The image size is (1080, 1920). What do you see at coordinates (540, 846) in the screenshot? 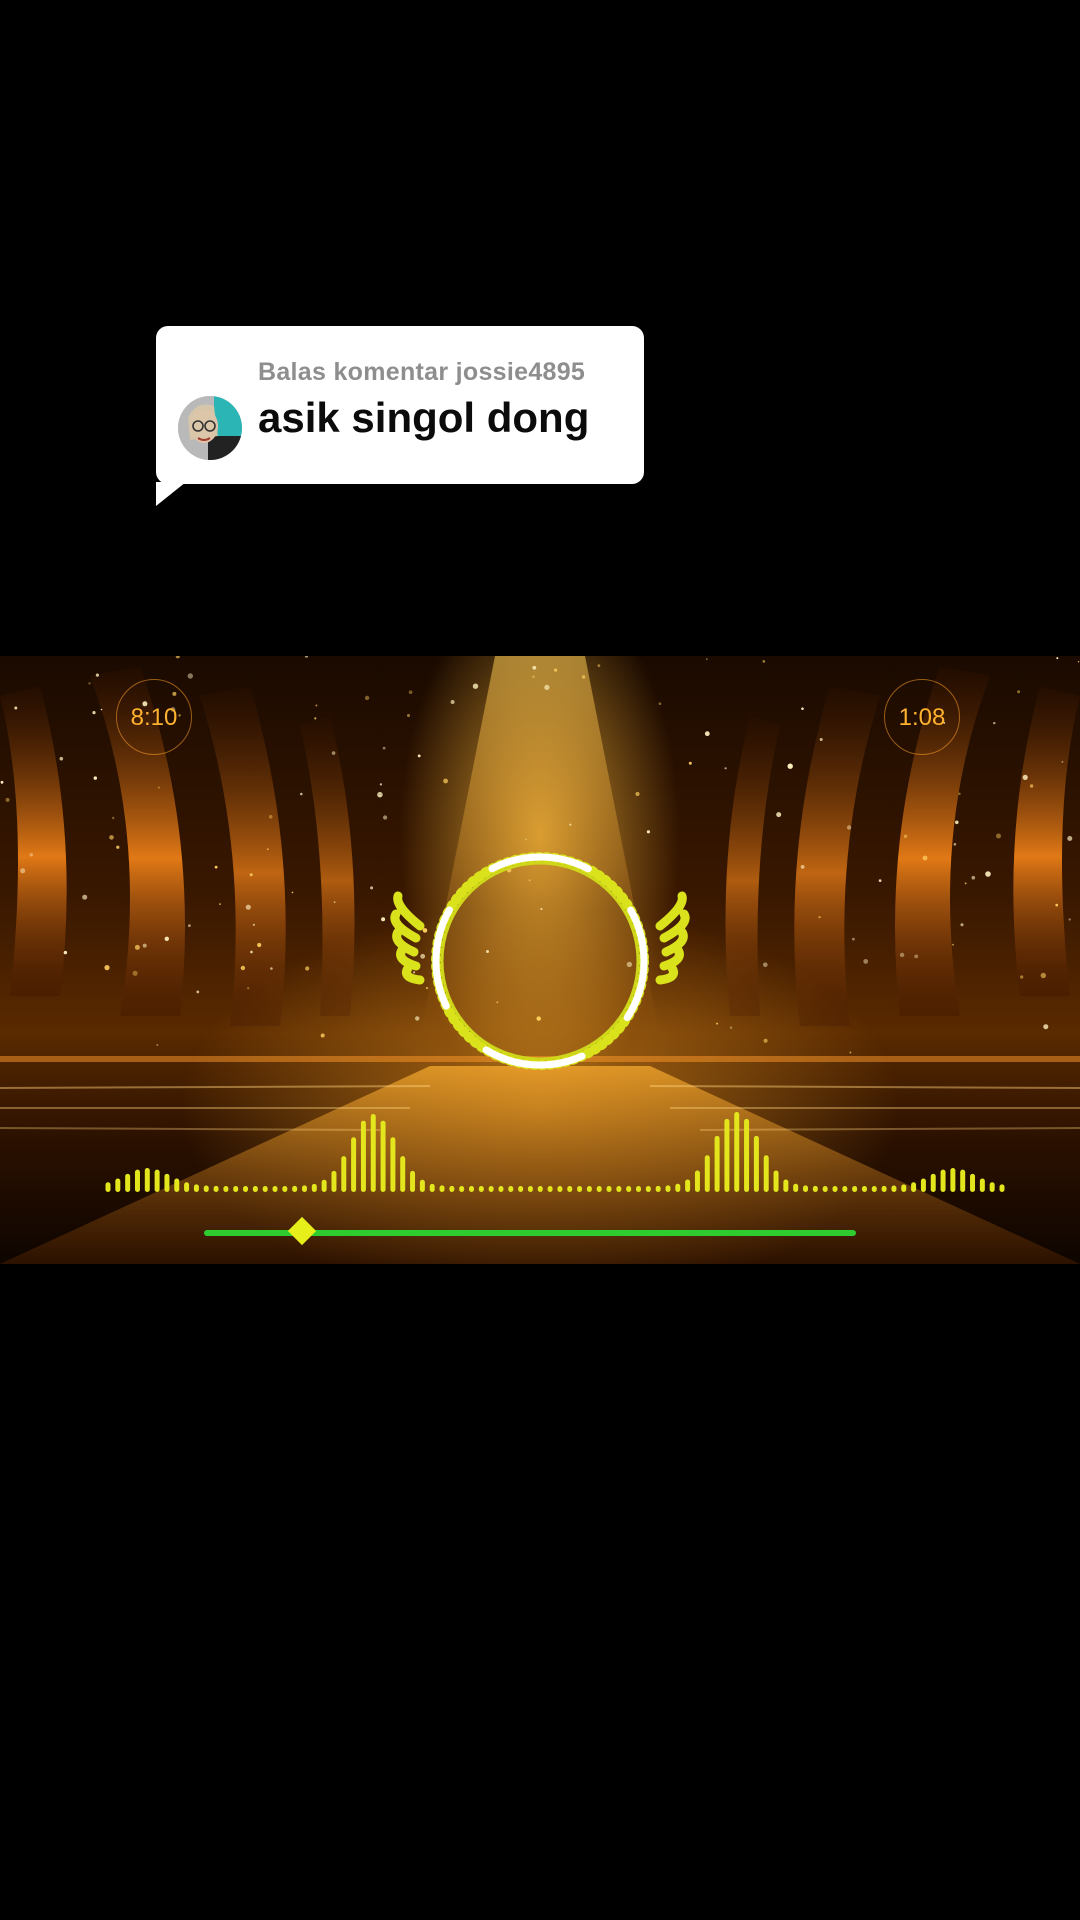
I see `spotlight-beam` at bounding box center [540, 846].